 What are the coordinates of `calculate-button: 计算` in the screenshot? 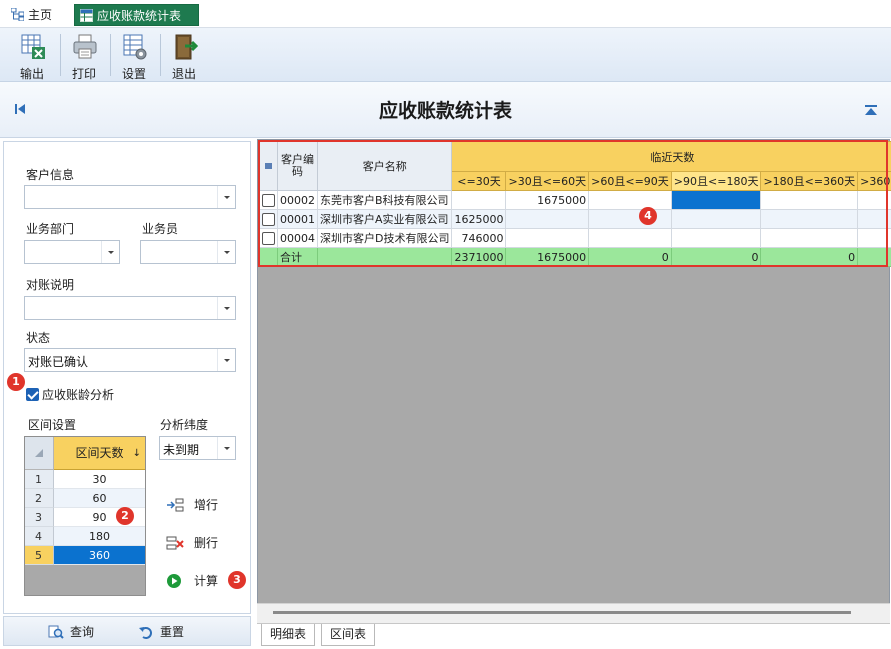 It's located at (192, 581).